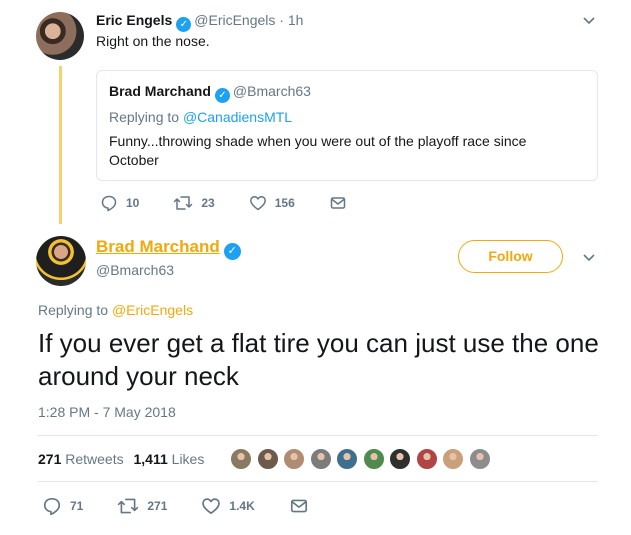  What do you see at coordinates (153, 41) in the screenshot?
I see `tweet-text: Right on the nose.` at bounding box center [153, 41].